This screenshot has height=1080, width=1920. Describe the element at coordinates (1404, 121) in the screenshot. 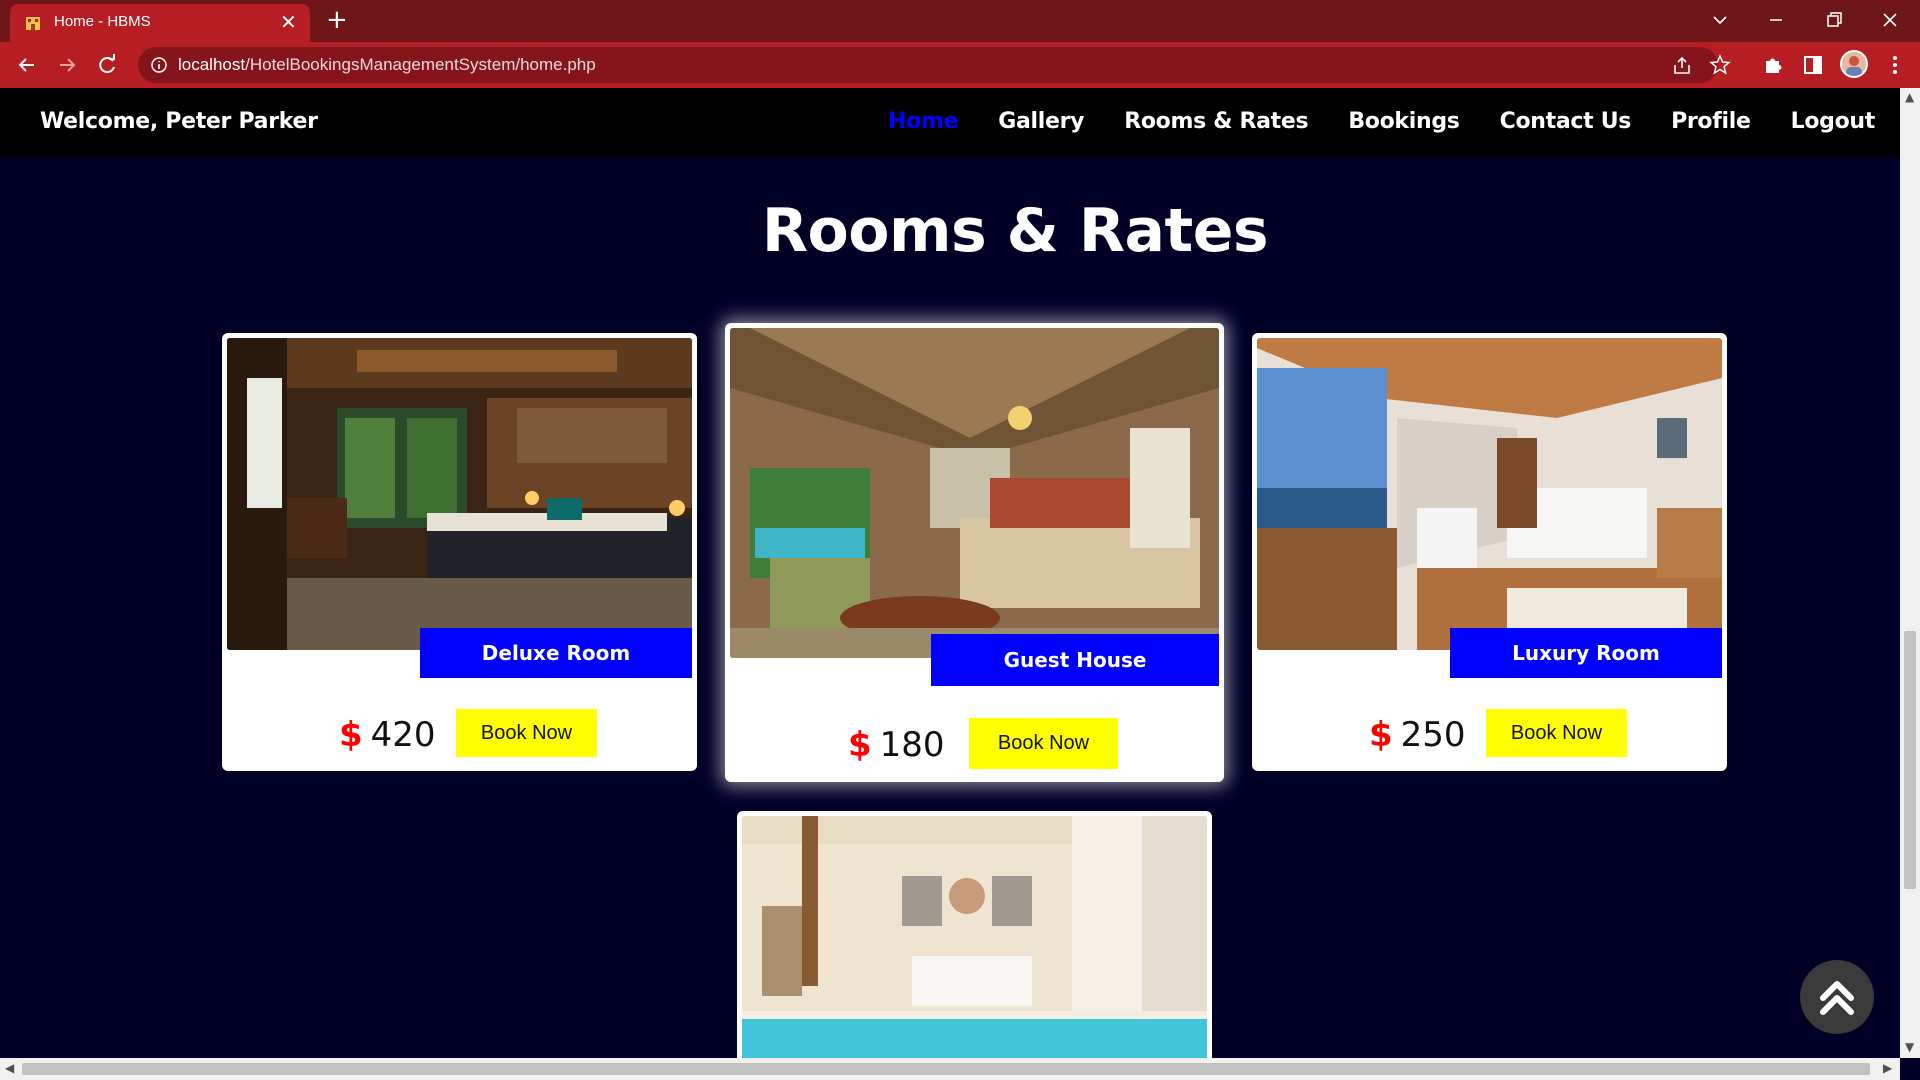

I see `nav-link-bookings: Bookings` at that location.